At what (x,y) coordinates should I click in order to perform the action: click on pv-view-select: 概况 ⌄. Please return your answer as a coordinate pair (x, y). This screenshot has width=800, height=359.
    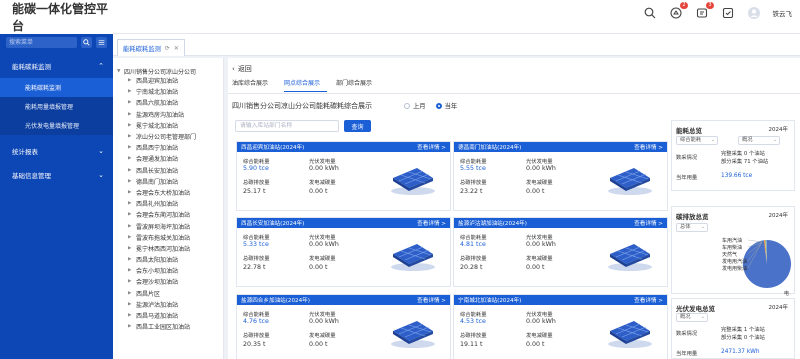
    Looking at the image, I should click on (692, 317).